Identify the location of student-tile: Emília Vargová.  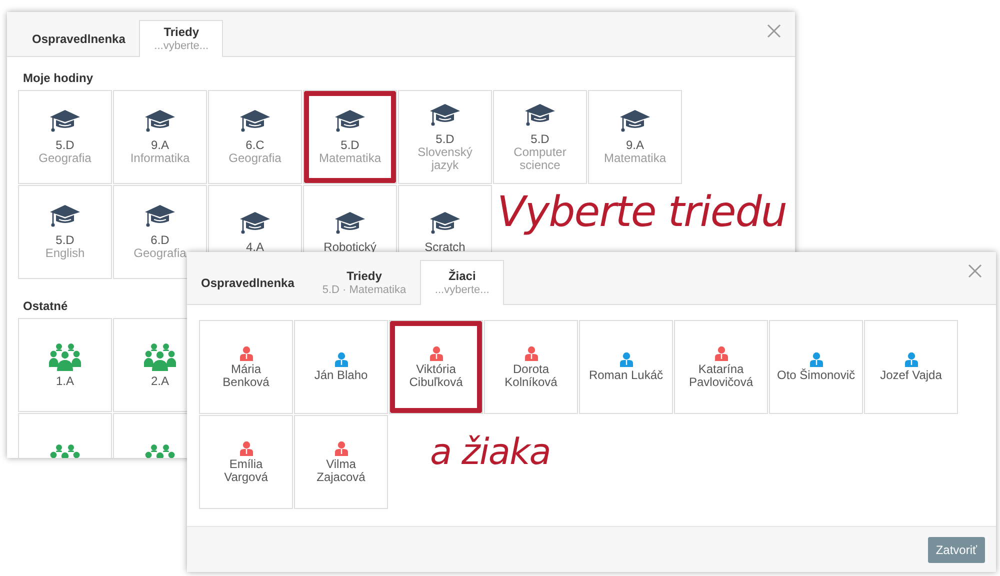
(246, 462).